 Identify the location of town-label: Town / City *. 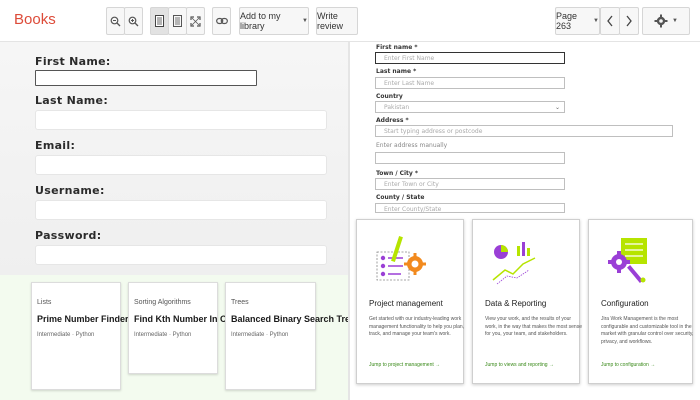
(397, 173).